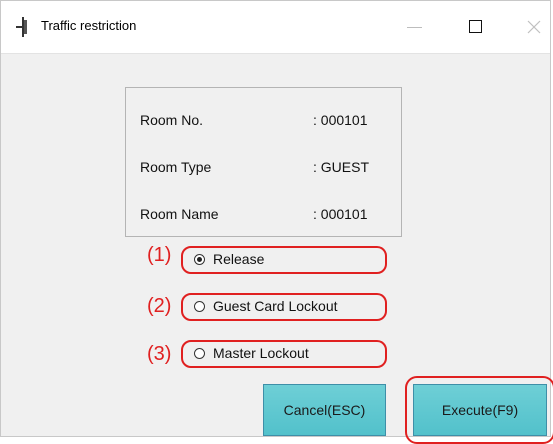  What do you see at coordinates (415, 27) in the screenshot?
I see `minimize-button` at bounding box center [415, 27].